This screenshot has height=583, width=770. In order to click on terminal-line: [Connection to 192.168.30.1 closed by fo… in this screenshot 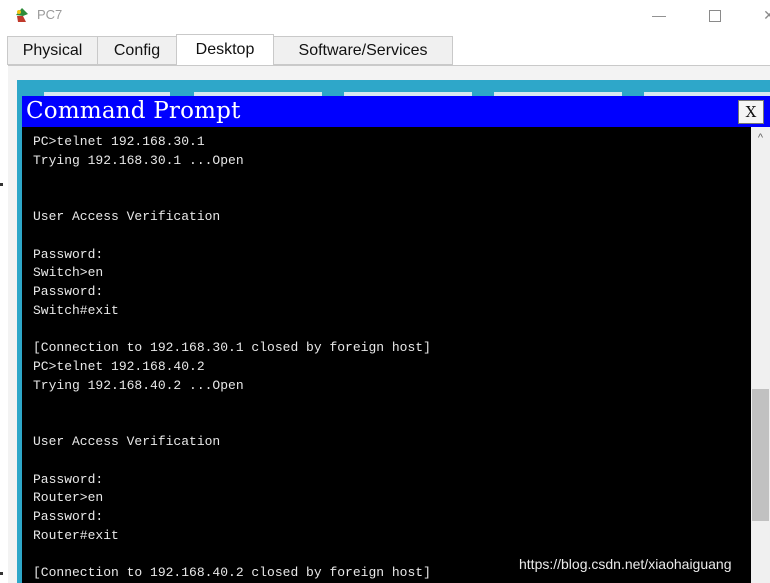, I will do `click(232, 348)`.